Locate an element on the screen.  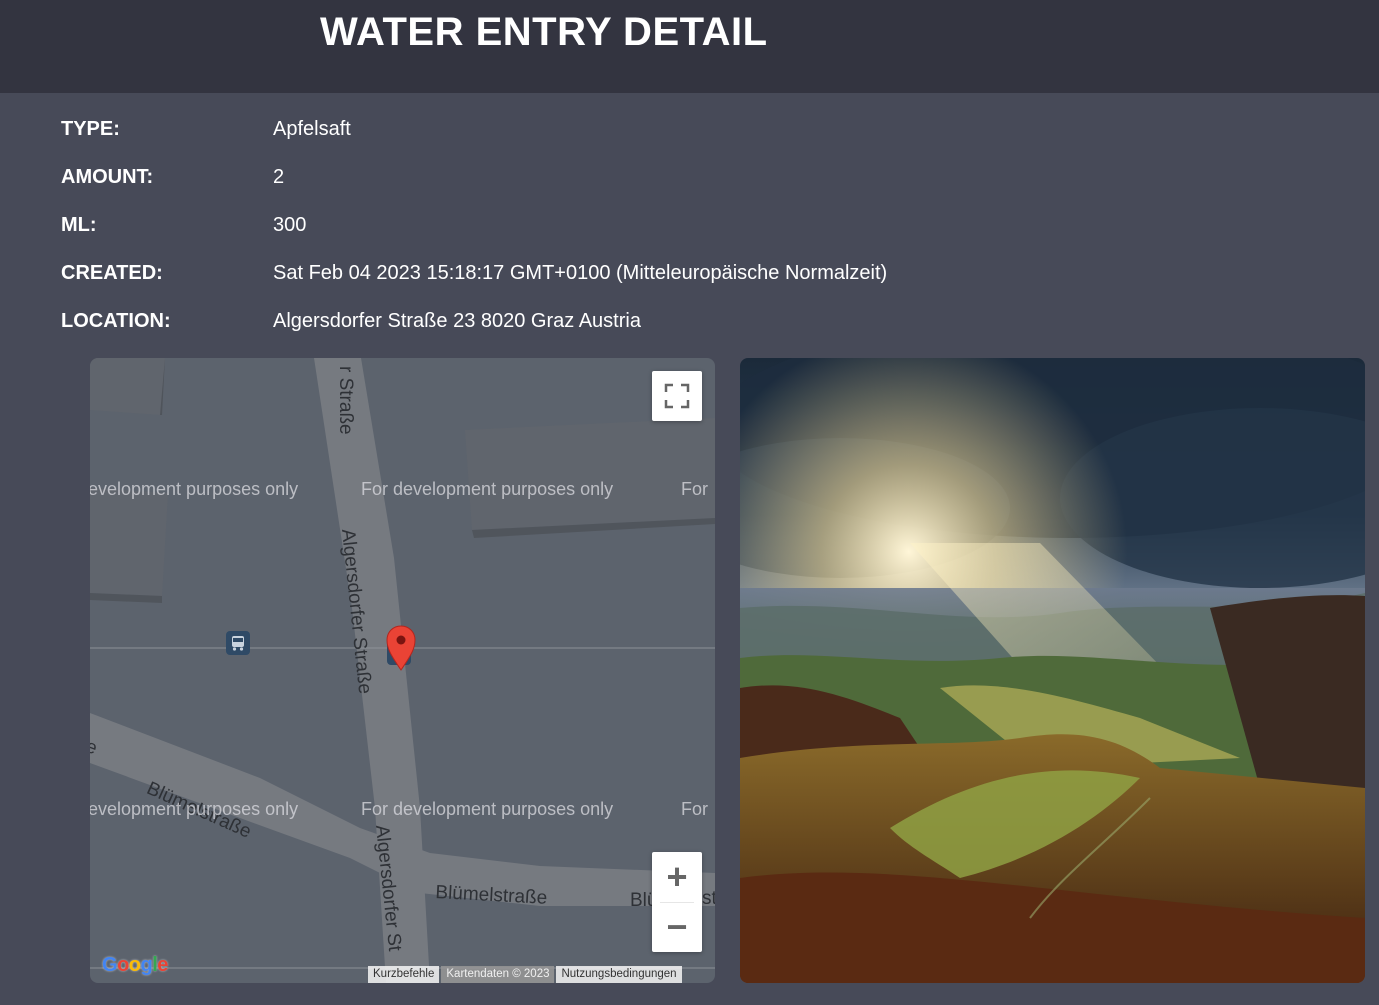
page-header: WATER ENTRY DETAIL is located at coordinates (689, 46).